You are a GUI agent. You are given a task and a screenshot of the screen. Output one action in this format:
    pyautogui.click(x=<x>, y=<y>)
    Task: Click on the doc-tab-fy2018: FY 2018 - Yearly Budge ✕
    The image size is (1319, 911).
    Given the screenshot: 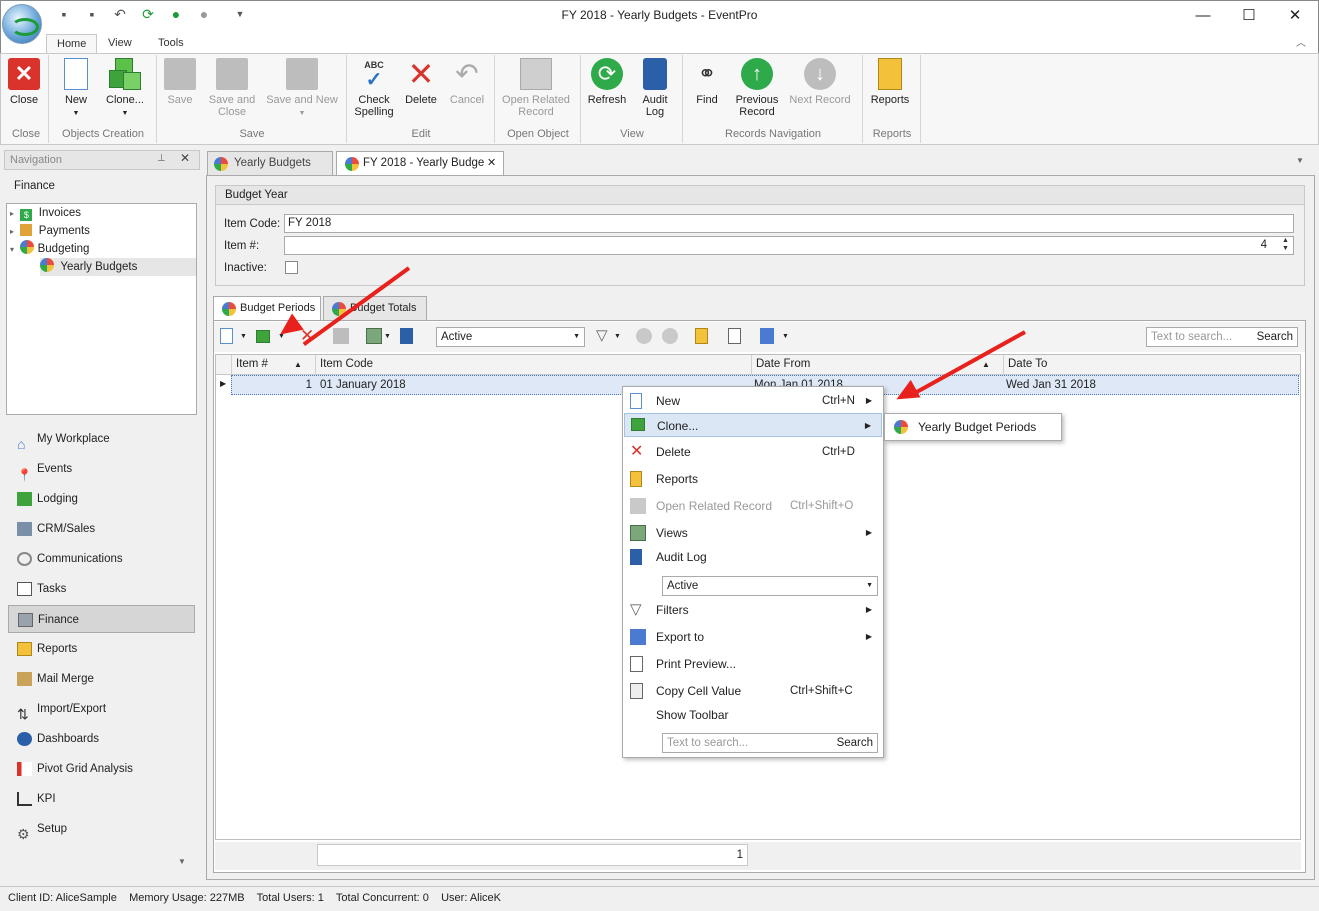 What is the action you would take?
    pyautogui.click(x=420, y=163)
    